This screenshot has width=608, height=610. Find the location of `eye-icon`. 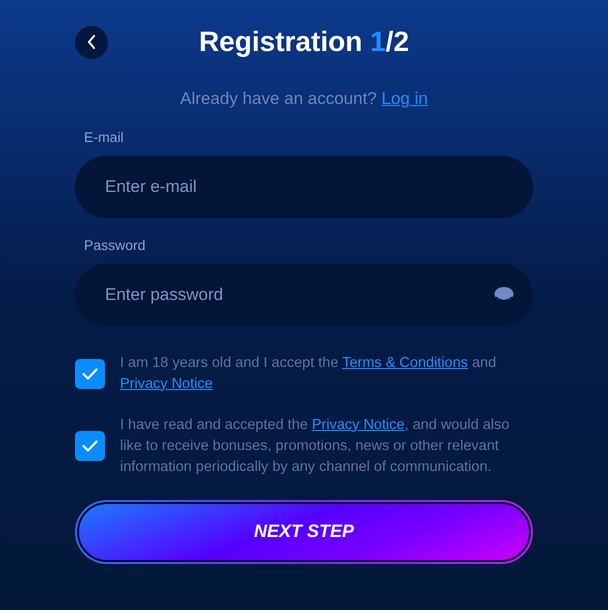

eye-icon is located at coordinates (504, 294).